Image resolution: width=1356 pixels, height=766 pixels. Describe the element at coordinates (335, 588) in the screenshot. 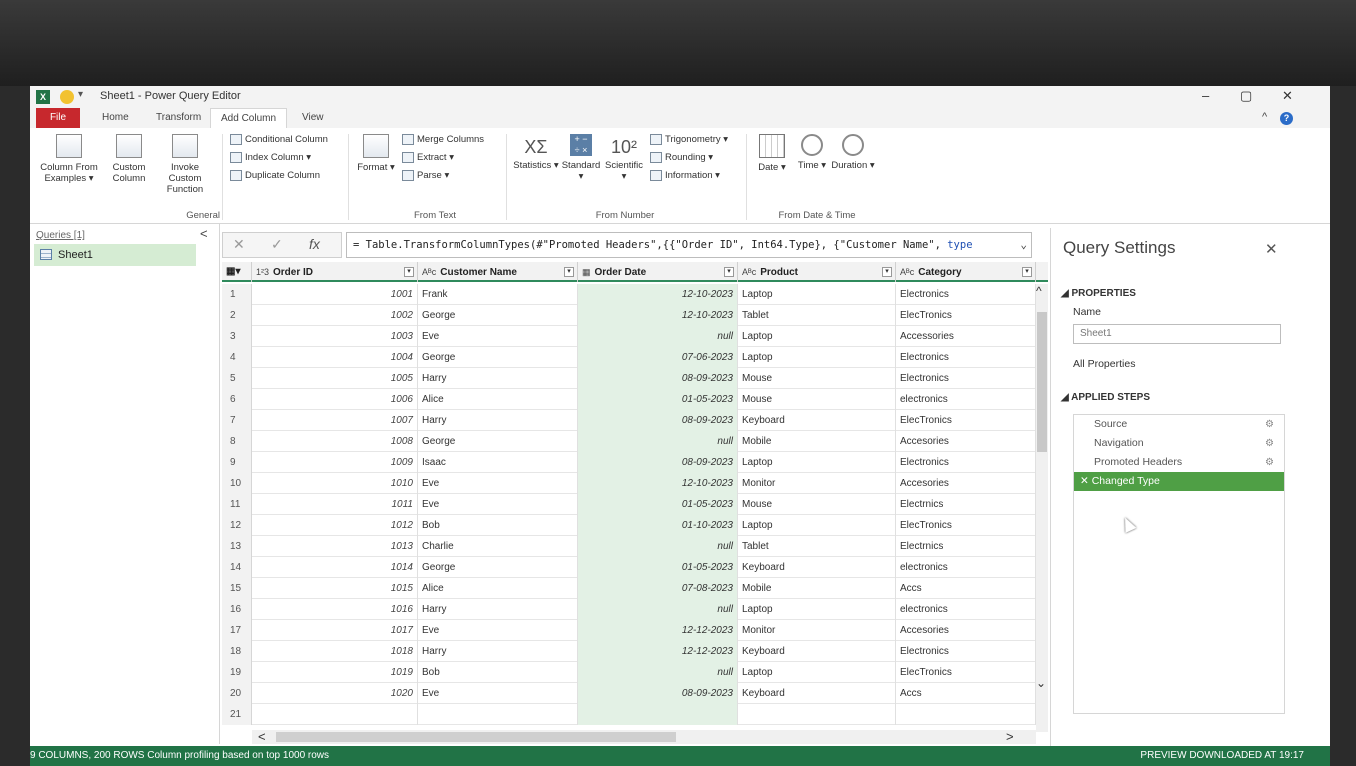

I see `cell-order-id: 1015` at that location.